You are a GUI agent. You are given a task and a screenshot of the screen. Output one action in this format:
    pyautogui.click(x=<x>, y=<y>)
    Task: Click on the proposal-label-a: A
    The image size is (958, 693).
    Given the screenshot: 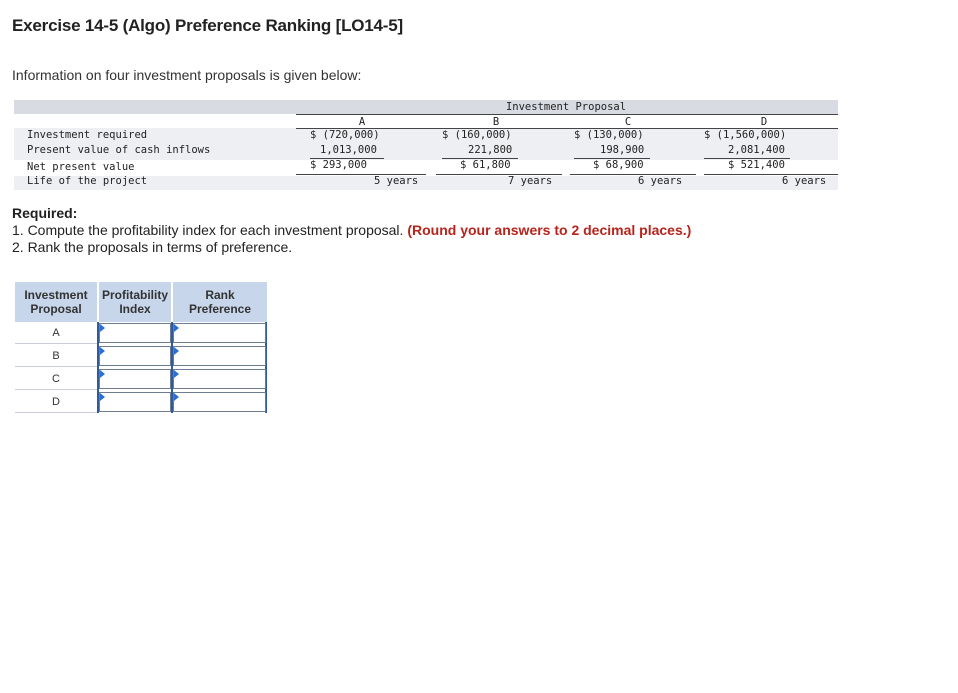 What is the action you would take?
    pyautogui.click(x=56, y=333)
    